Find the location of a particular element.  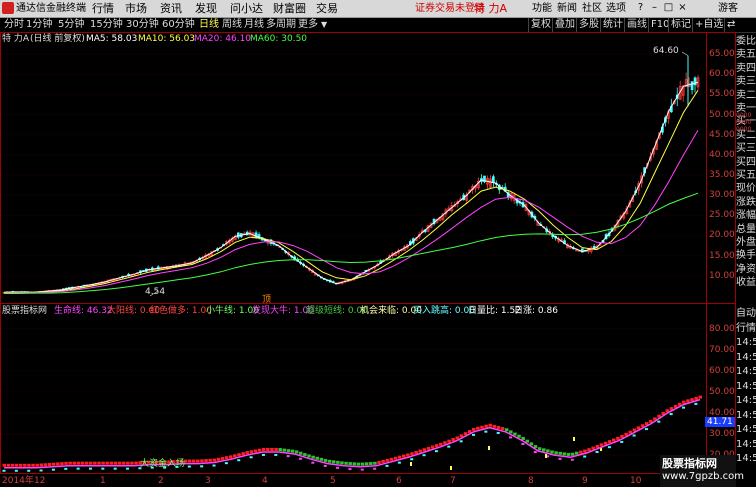

sub-y-tick: 80.00 is located at coordinates (722, 328).